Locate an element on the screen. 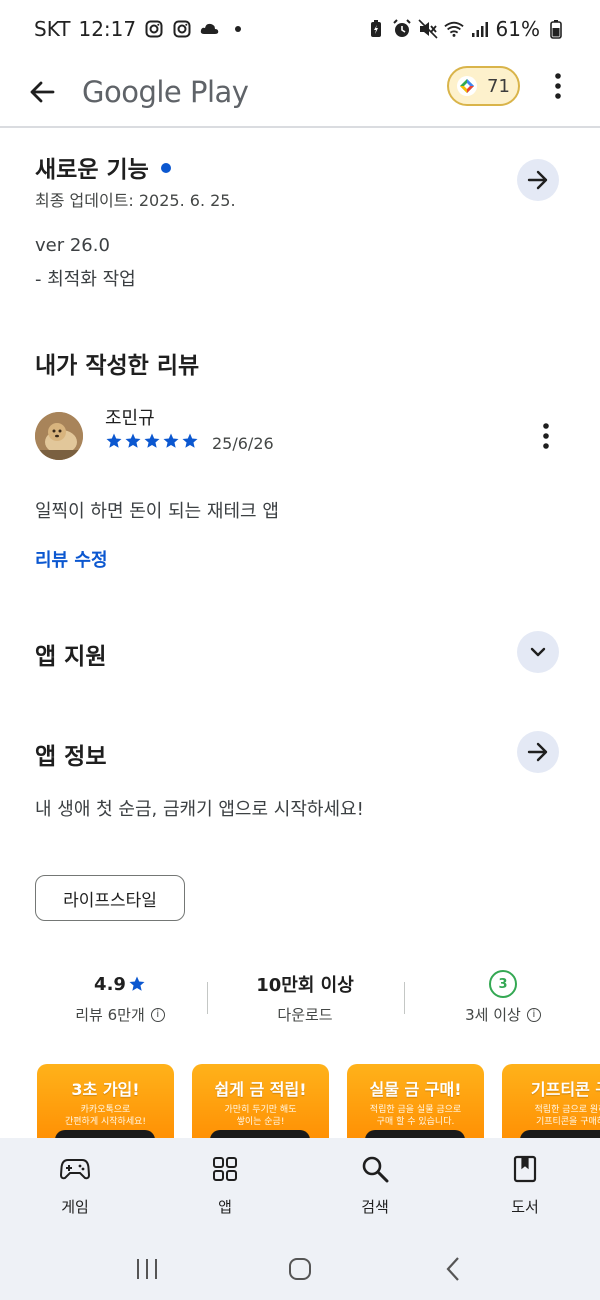 The width and height of the screenshot is (600, 1300). recents-icon is located at coordinates (146, 1269).